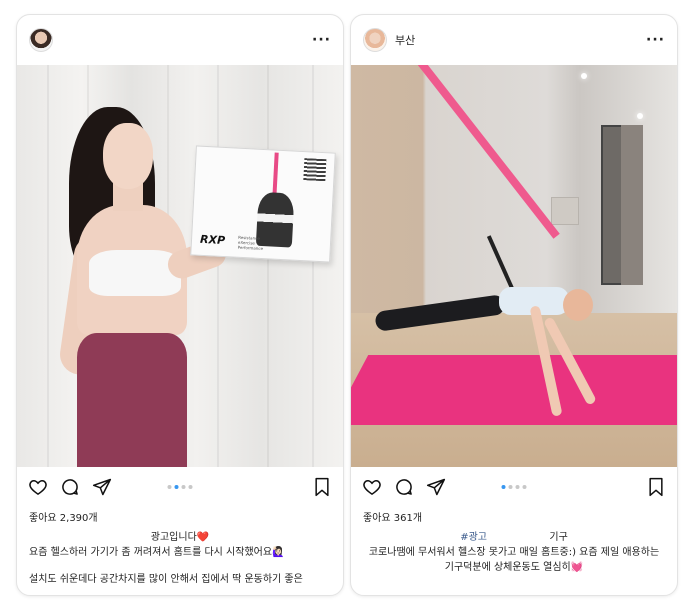  I want to click on likes-count: 좋아요 361개, so click(514, 516).